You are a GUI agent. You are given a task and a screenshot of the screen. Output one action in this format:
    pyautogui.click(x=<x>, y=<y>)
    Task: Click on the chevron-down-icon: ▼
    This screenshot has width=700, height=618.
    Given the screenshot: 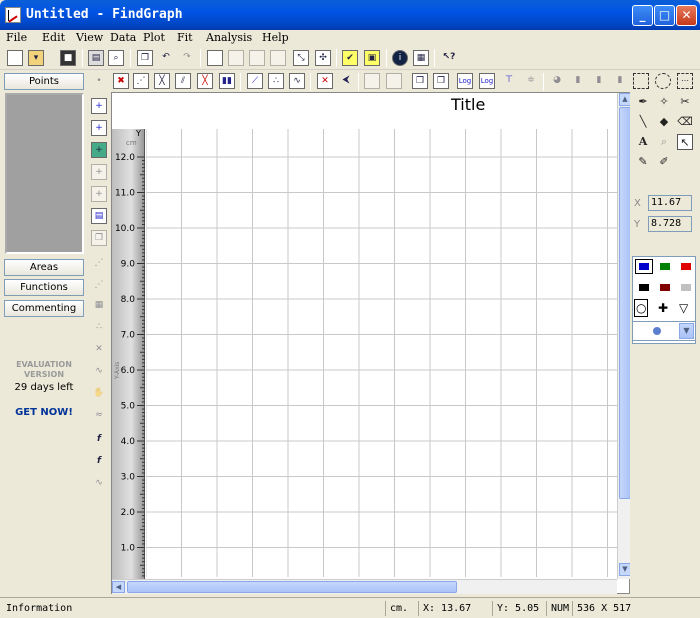 What is the action you would take?
    pyautogui.click(x=686, y=331)
    